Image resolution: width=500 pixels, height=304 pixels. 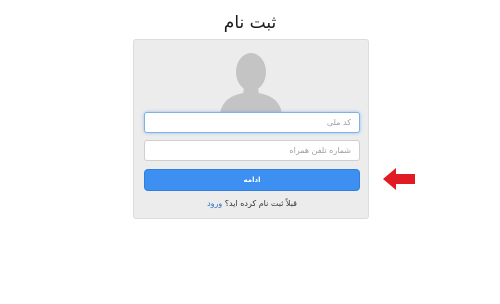 What do you see at coordinates (252, 122) in the screenshot?
I see `national-id-input` at bounding box center [252, 122].